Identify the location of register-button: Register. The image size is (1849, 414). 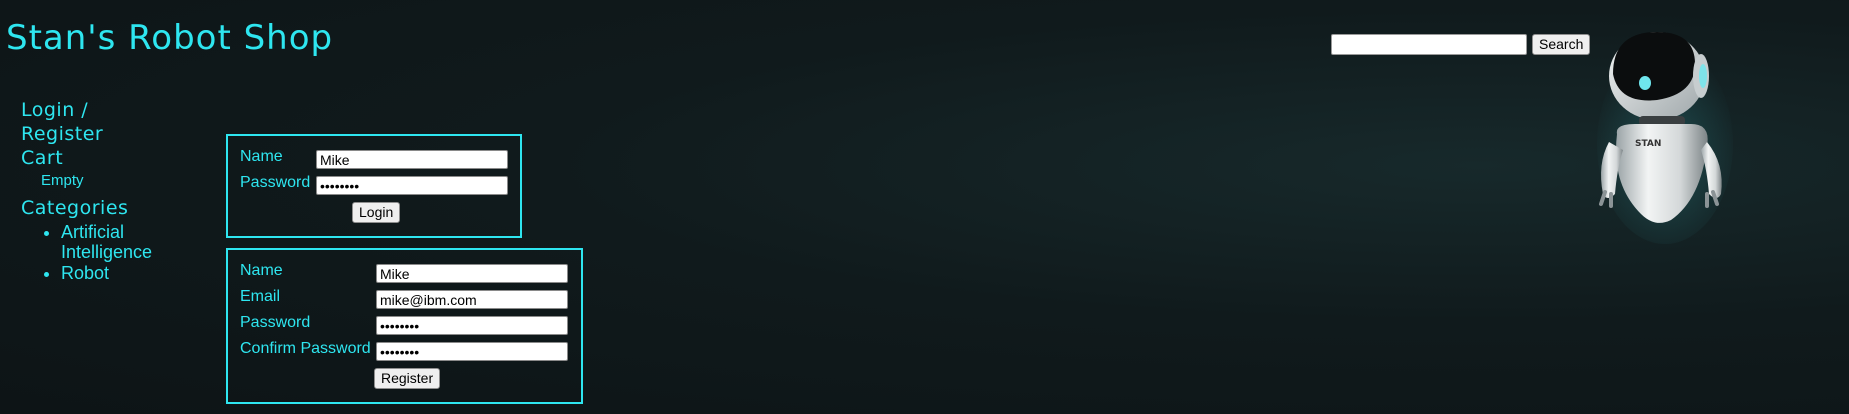
(407, 378).